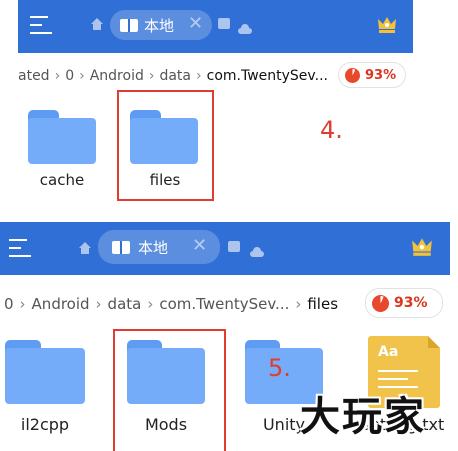 This screenshot has height=451, width=458. I want to click on breadcrumb-item: ated, so click(34, 76).